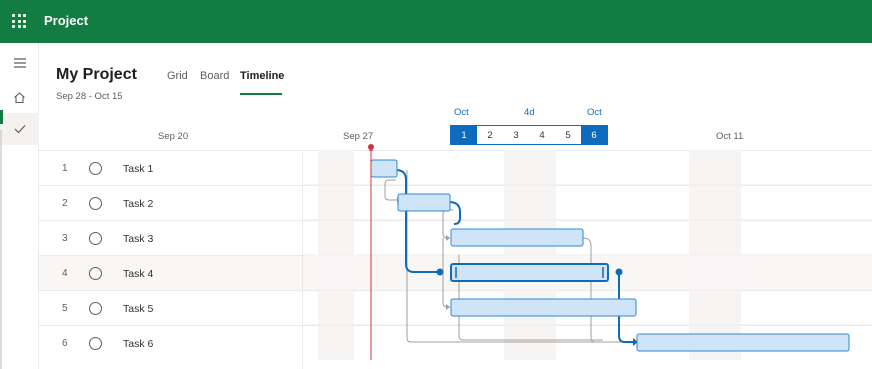 This screenshot has height=369, width=872. Describe the element at coordinates (173, 136) in the screenshot. I see `timeline-date-label: Sep 20` at that location.